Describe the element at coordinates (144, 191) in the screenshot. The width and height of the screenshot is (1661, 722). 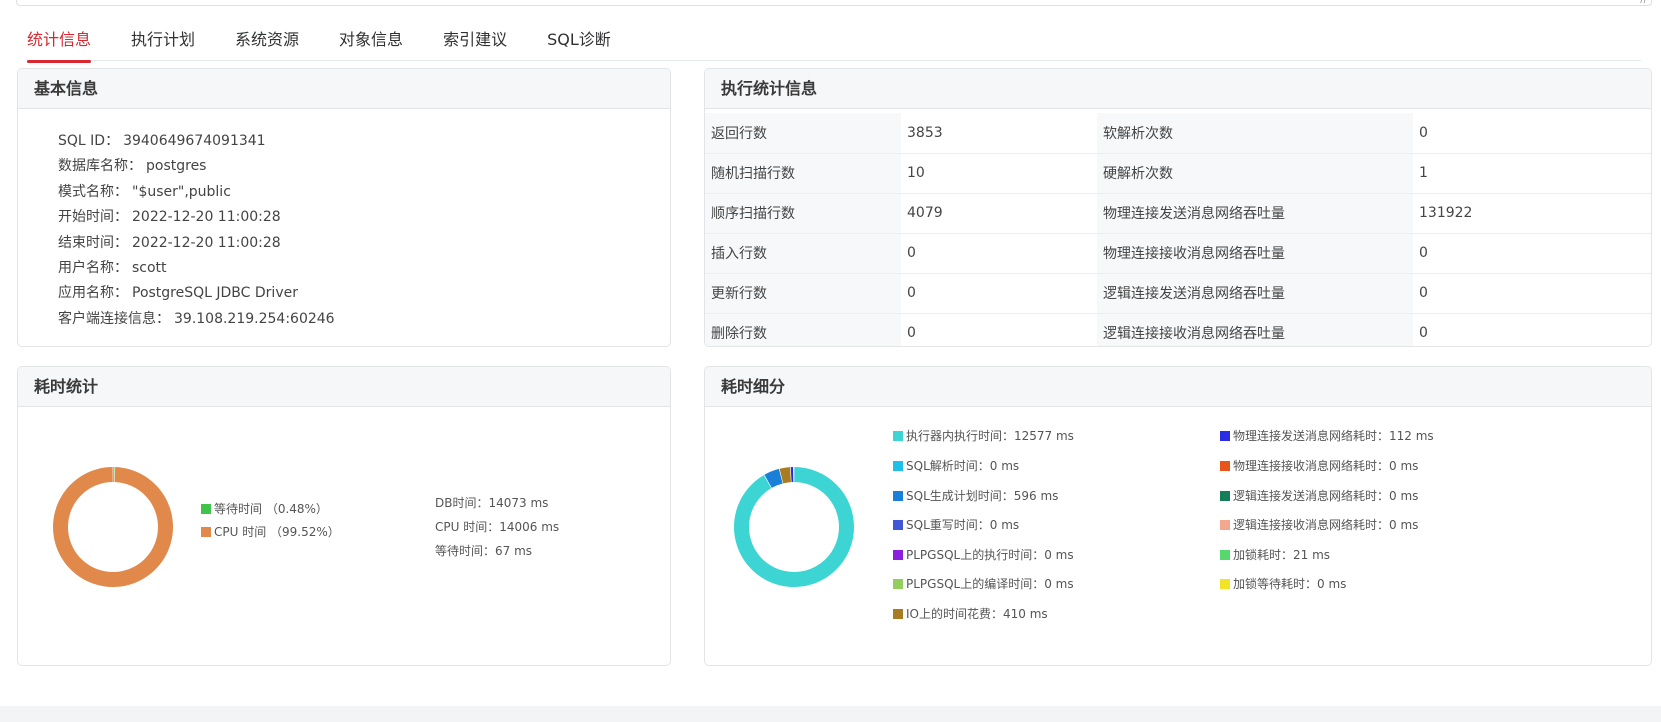
I see `info-schema: 模式名称： "$user",public` at that location.